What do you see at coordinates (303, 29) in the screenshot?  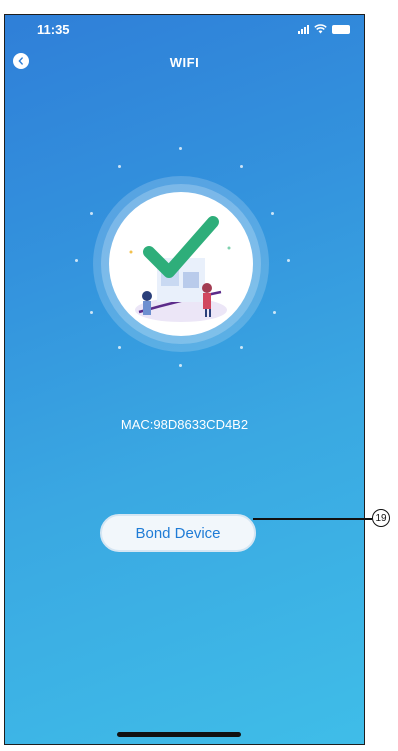 I see `signal-icon` at bounding box center [303, 29].